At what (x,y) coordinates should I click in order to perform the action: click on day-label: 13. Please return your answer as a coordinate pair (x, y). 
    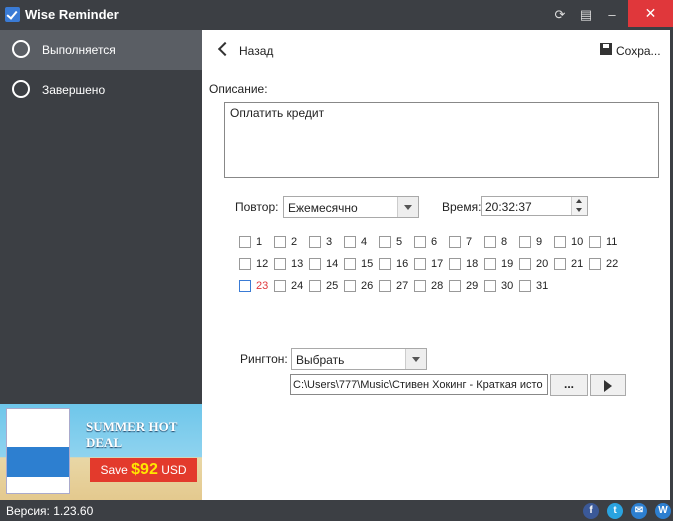
    Looking at the image, I should click on (297, 264).